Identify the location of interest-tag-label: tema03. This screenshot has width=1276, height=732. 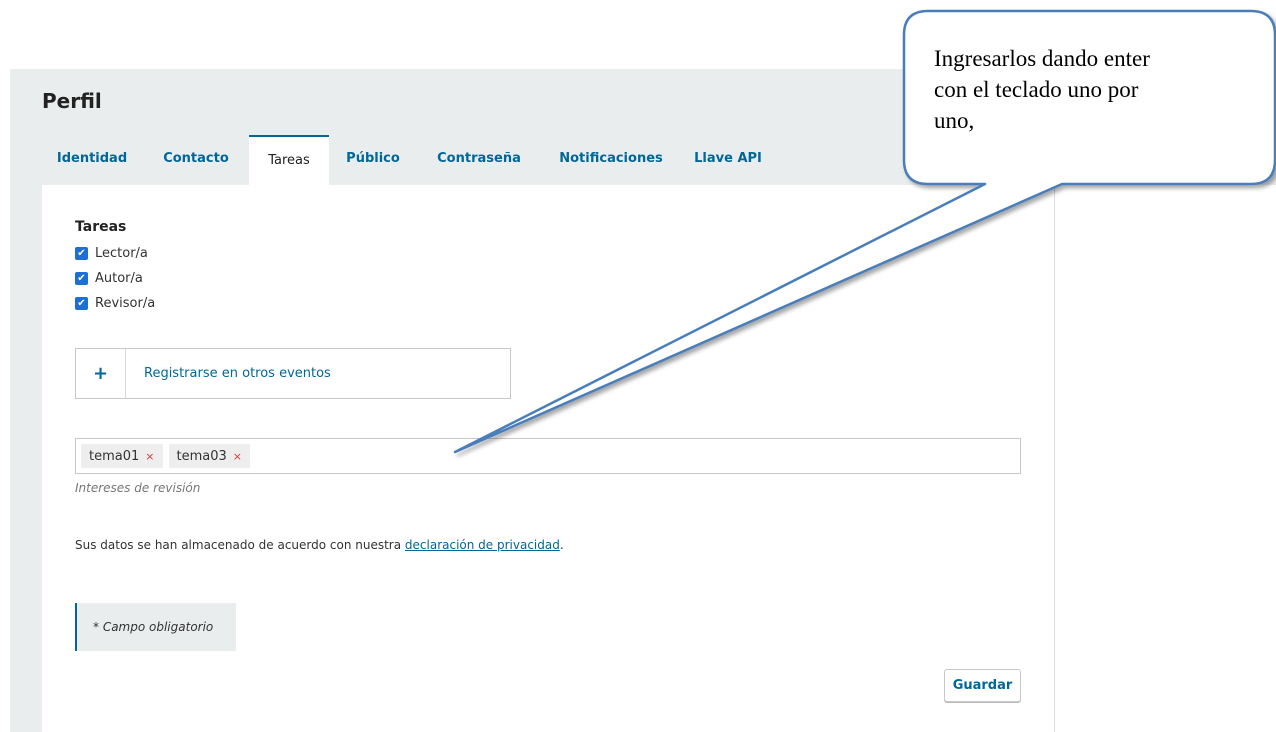
(201, 456).